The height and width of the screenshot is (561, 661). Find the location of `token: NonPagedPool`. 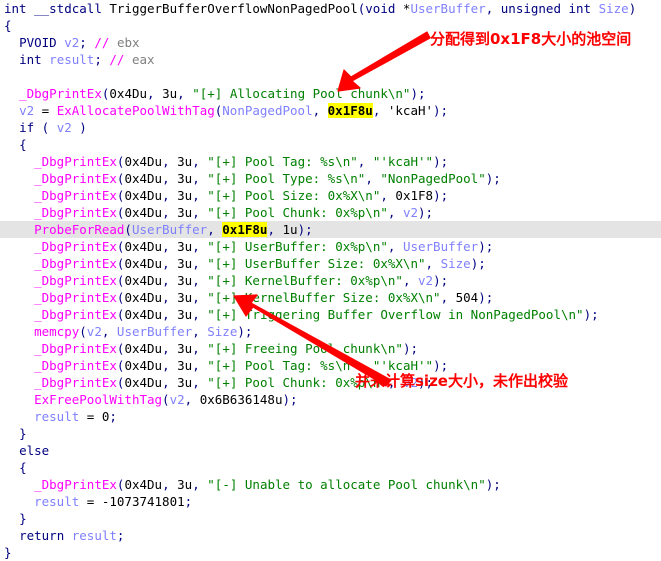

token: NonPagedPool is located at coordinates (267, 110).